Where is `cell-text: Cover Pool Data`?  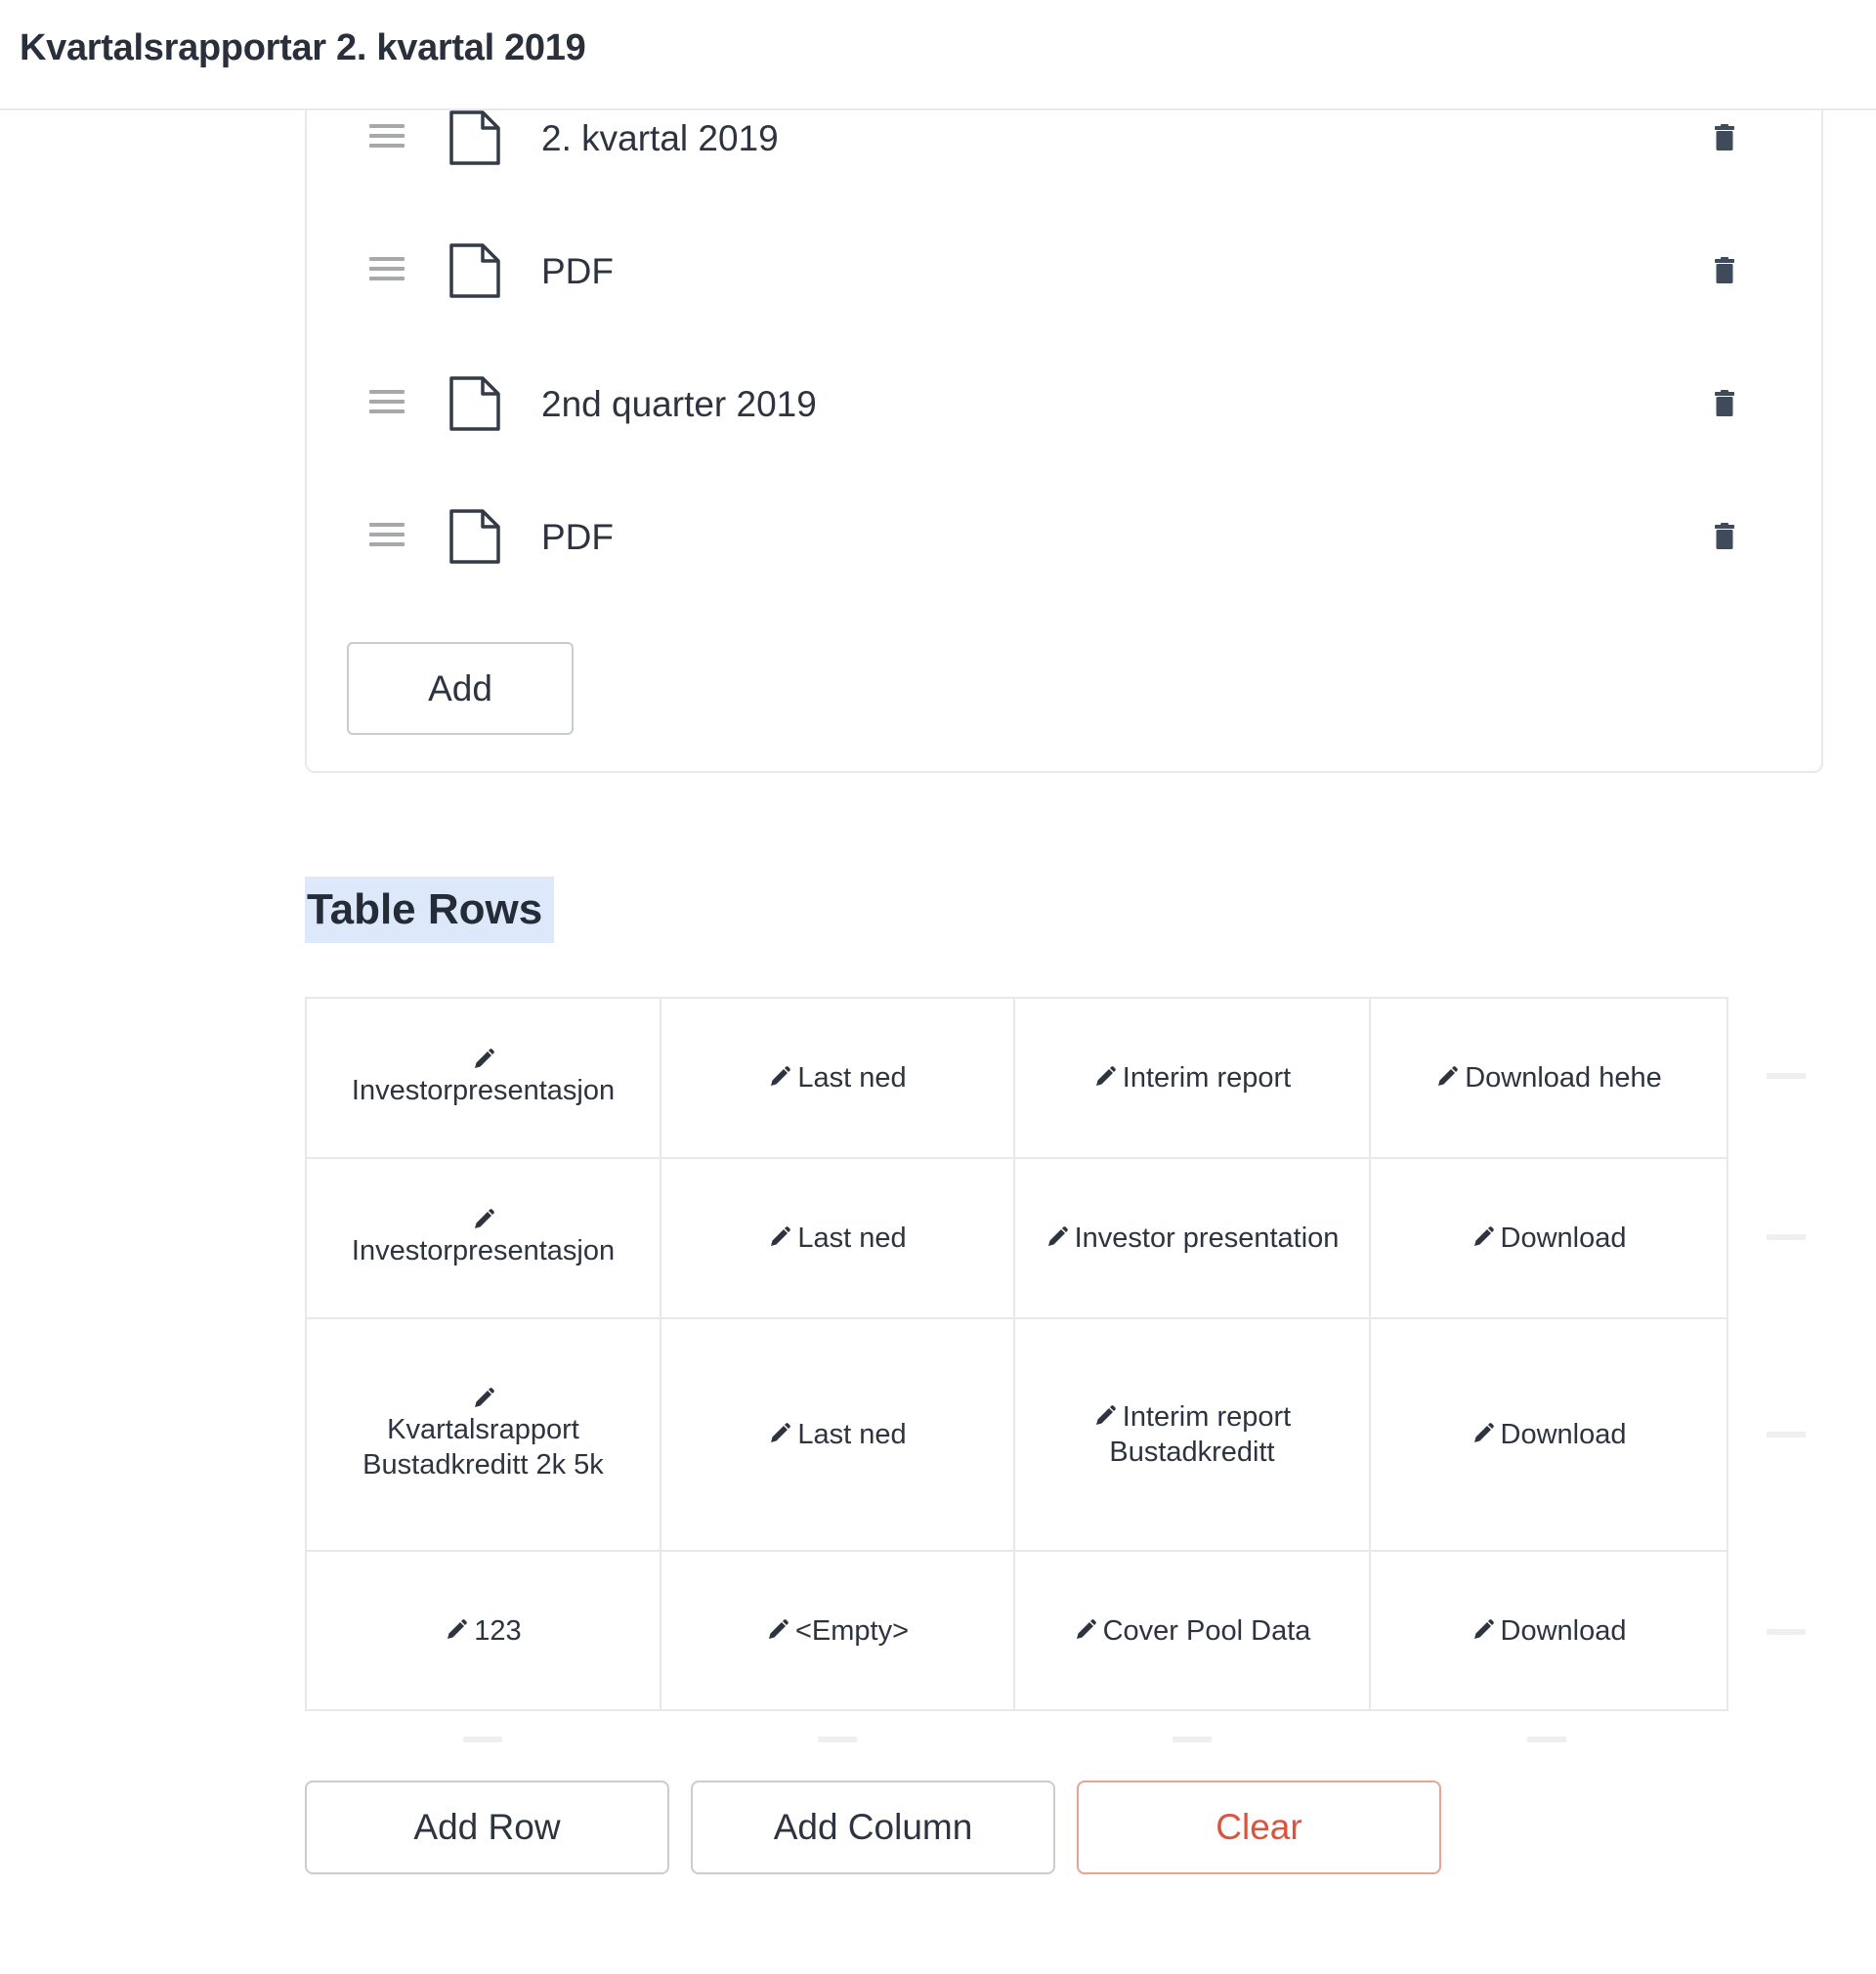
cell-text: Cover Pool Data is located at coordinates (1206, 1630).